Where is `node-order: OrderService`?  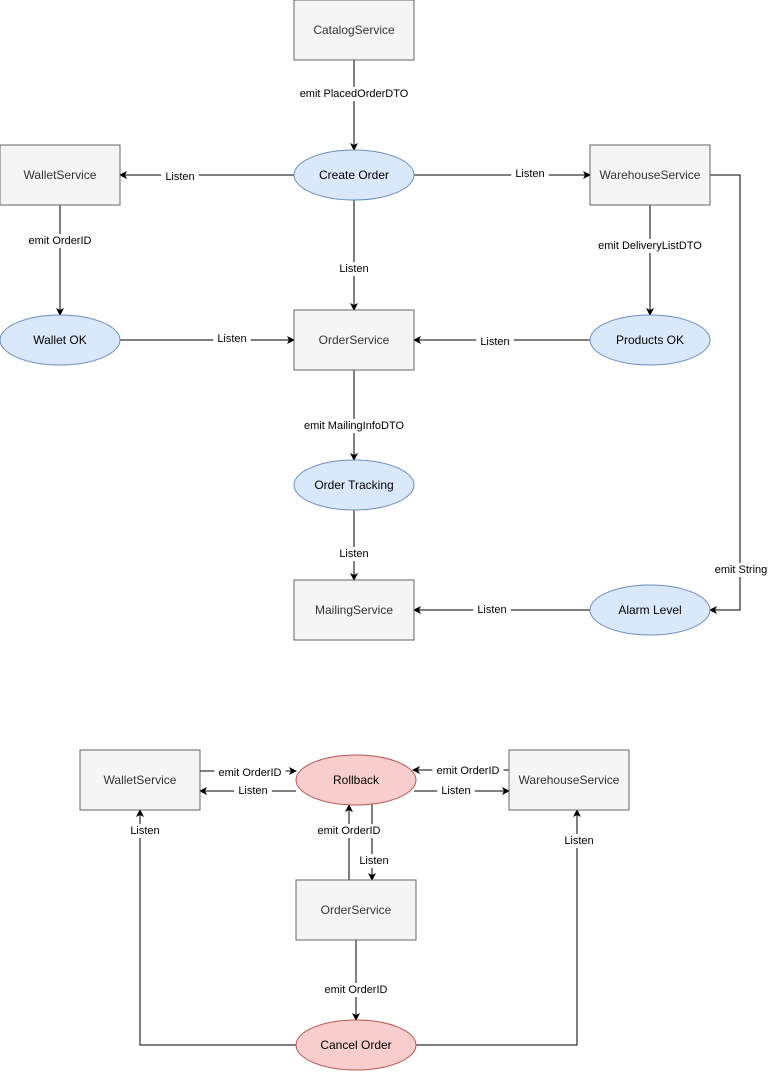 node-order: OrderService is located at coordinates (354, 340).